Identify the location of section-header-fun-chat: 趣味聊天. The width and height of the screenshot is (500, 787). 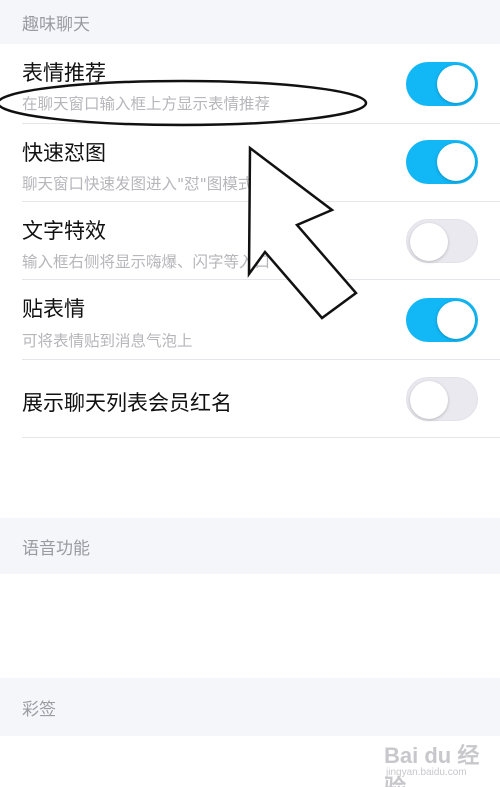
(250, 22).